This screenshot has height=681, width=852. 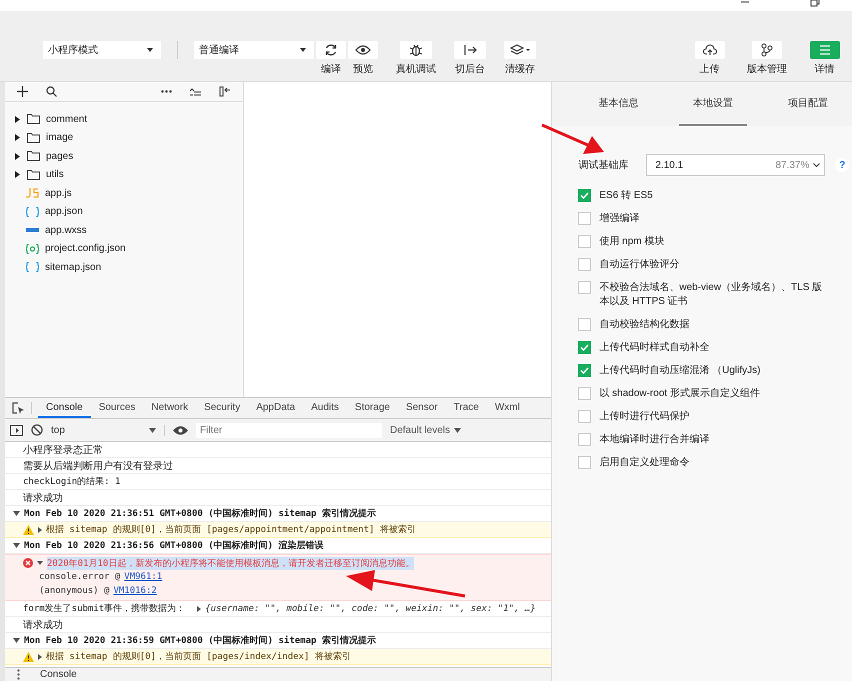 I want to click on option-label: 增强编译, so click(x=619, y=219).